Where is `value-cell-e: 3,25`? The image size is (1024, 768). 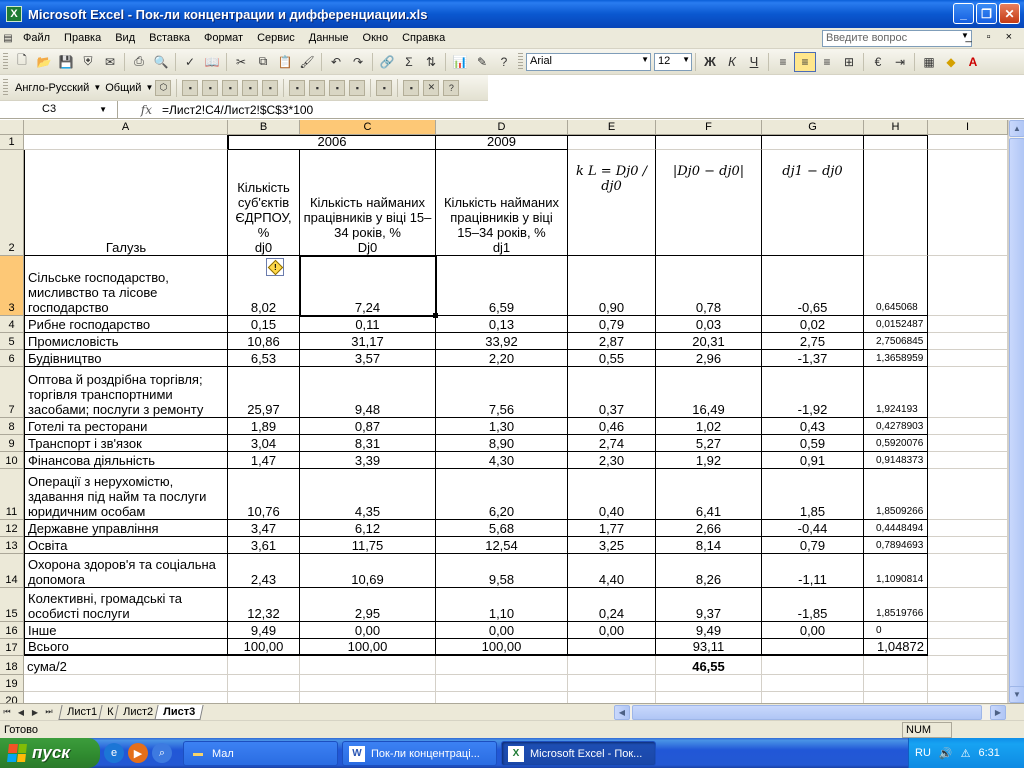
value-cell-e: 3,25 is located at coordinates (612, 545).